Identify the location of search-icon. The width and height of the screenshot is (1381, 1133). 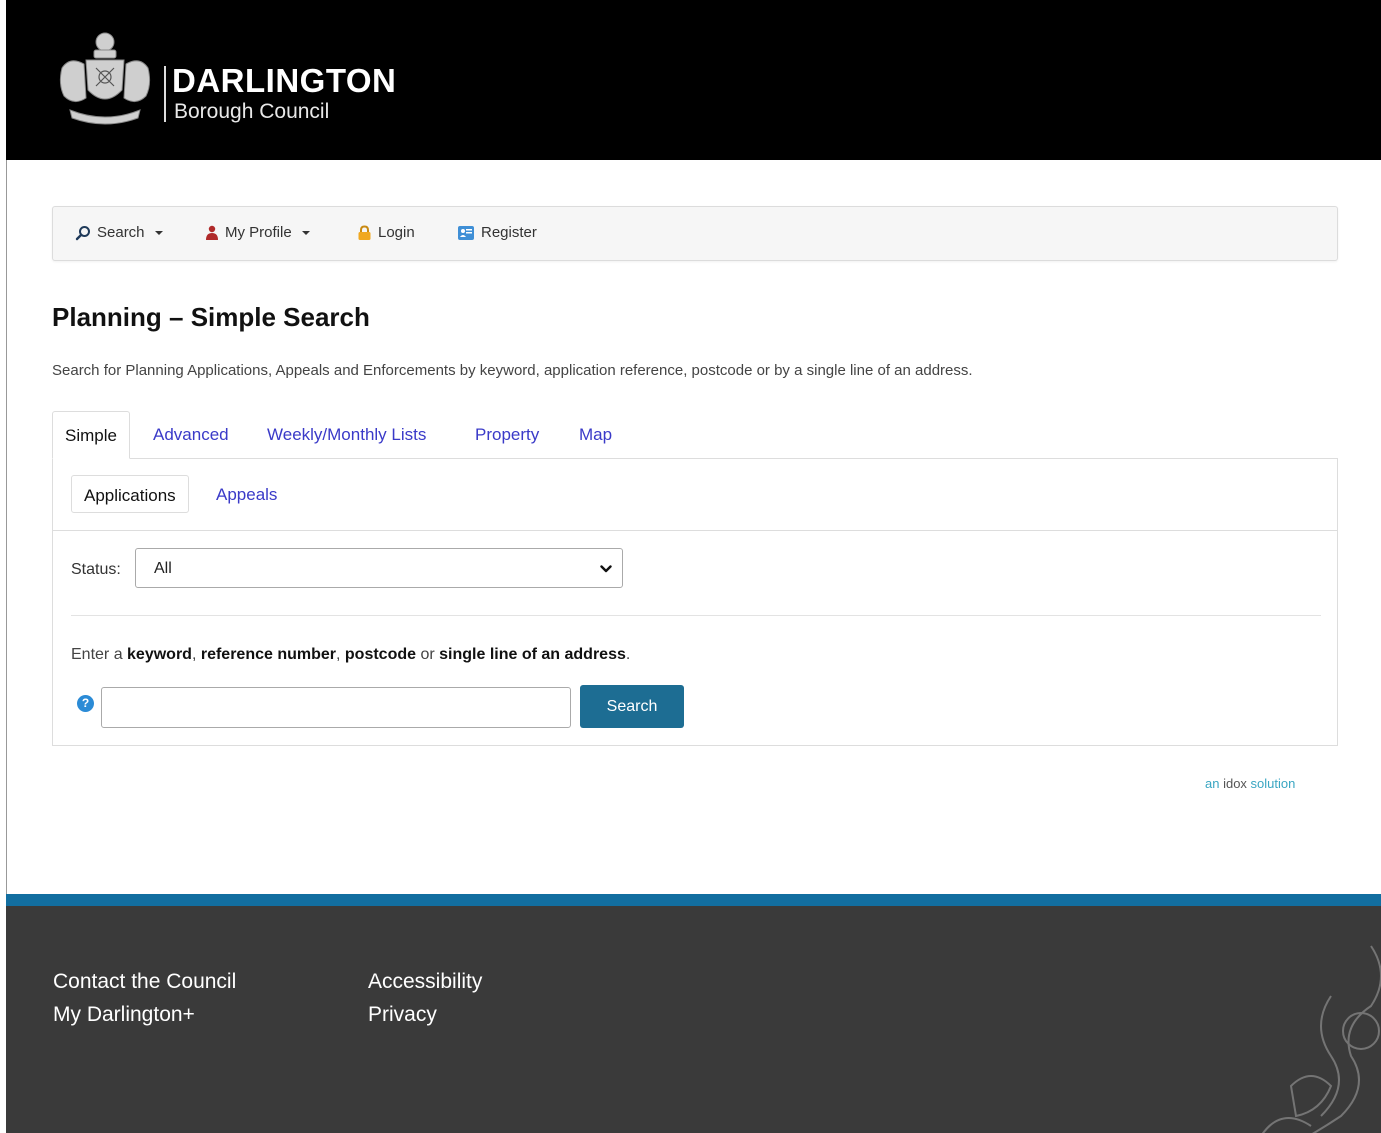
(82, 232).